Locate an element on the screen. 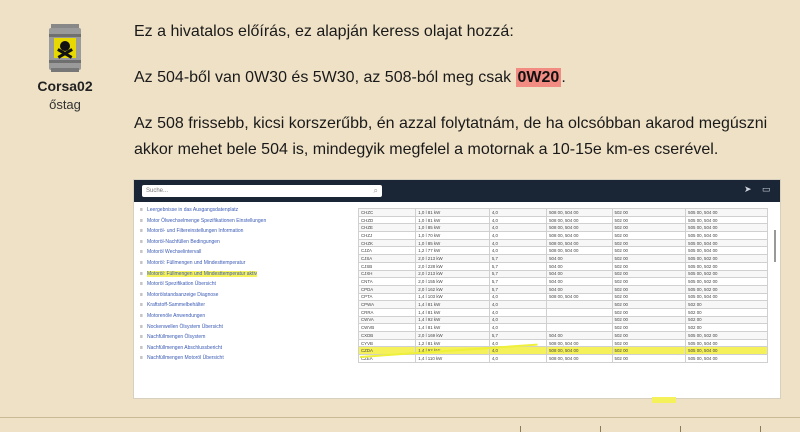 This screenshot has width=800, height=432. paragraph-2-end: . is located at coordinates (563, 77).